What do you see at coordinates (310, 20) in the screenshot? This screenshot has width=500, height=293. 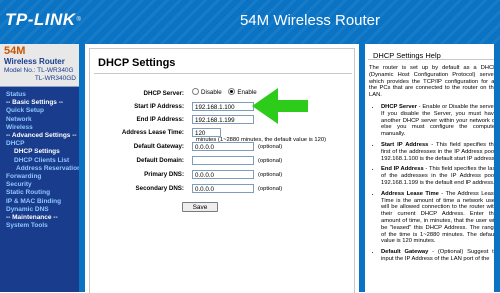 I see `product-title: 54M Wireless Router` at bounding box center [310, 20].